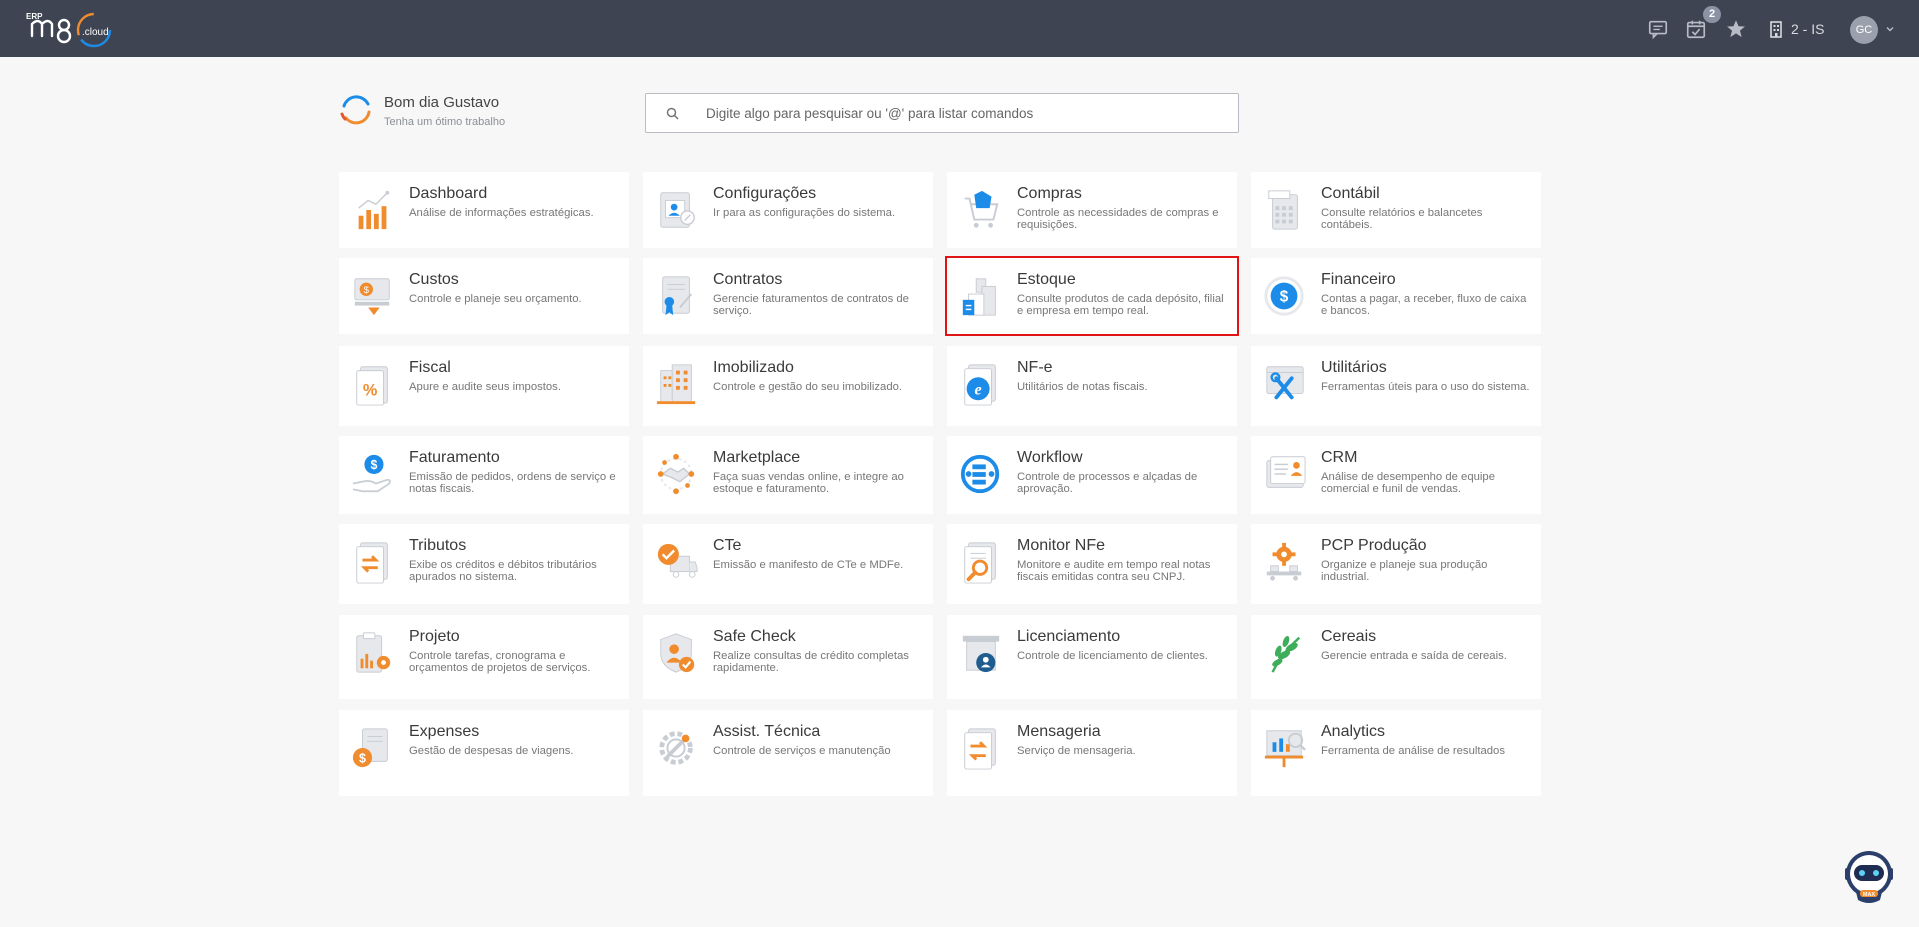 Image resolution: width=1919 pixels, height=927 pixels. Describe the element at coordinates (672, 113) in the screenshot. I see `search-icon` at that location.